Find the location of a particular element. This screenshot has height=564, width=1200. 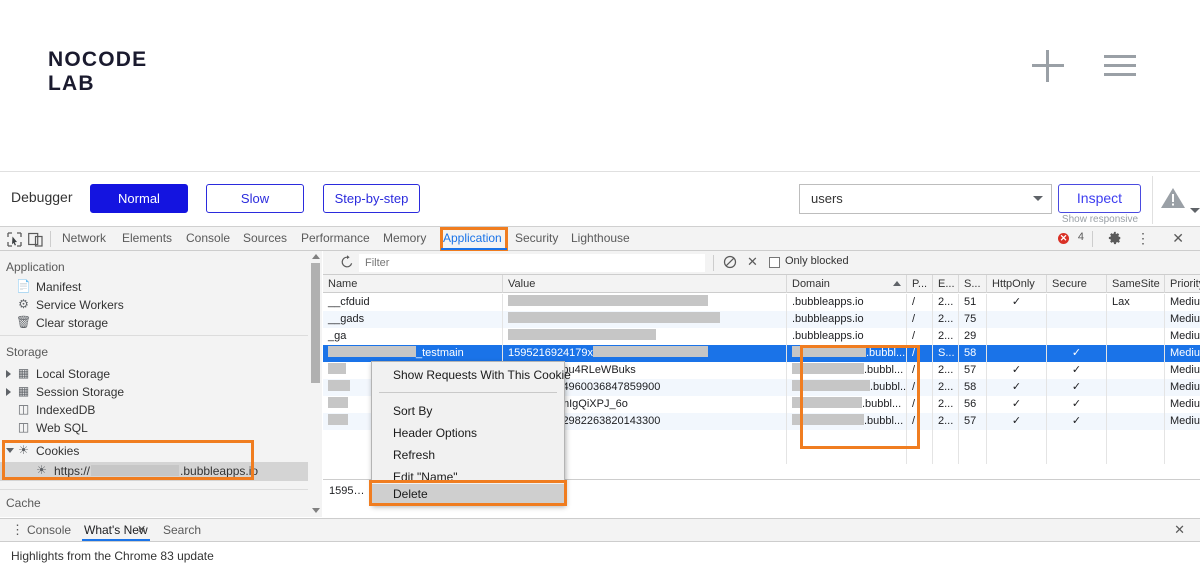

tab-application: Application is located at coordinates (472, 238).